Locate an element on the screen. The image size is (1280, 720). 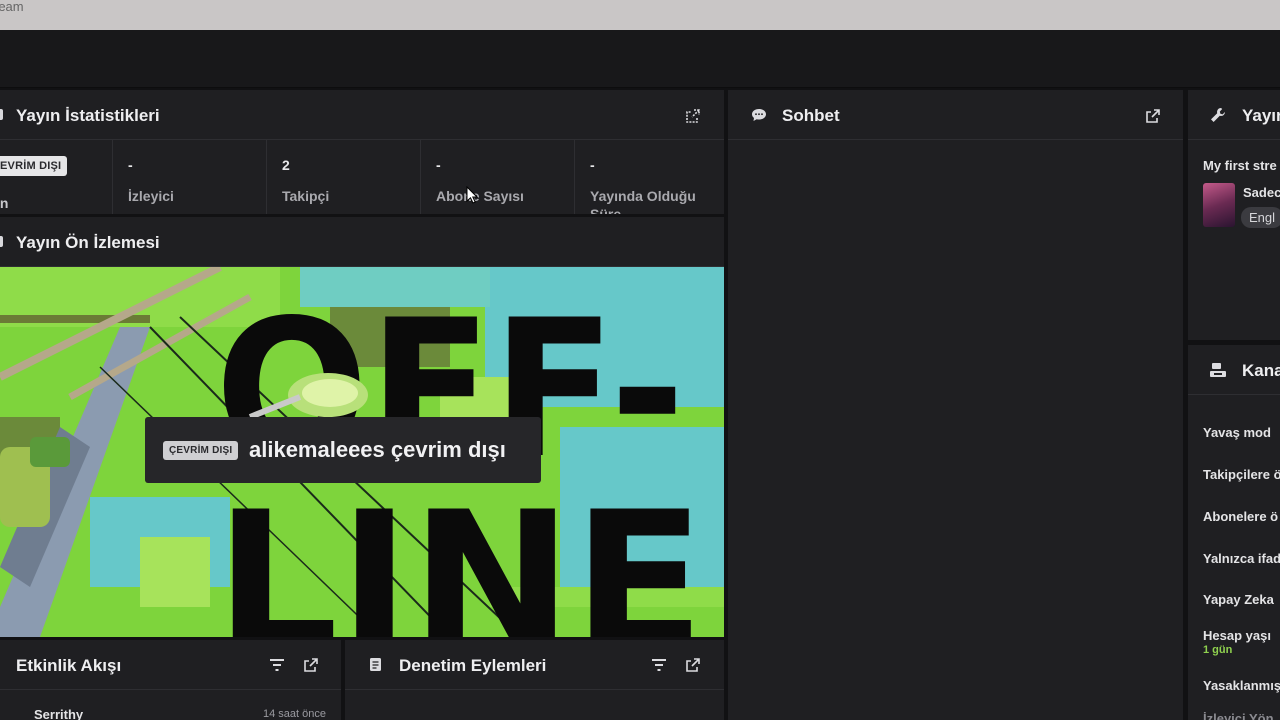
moderation-actions-header: Denetim Eylemleri is located at coordinates (534, 665).